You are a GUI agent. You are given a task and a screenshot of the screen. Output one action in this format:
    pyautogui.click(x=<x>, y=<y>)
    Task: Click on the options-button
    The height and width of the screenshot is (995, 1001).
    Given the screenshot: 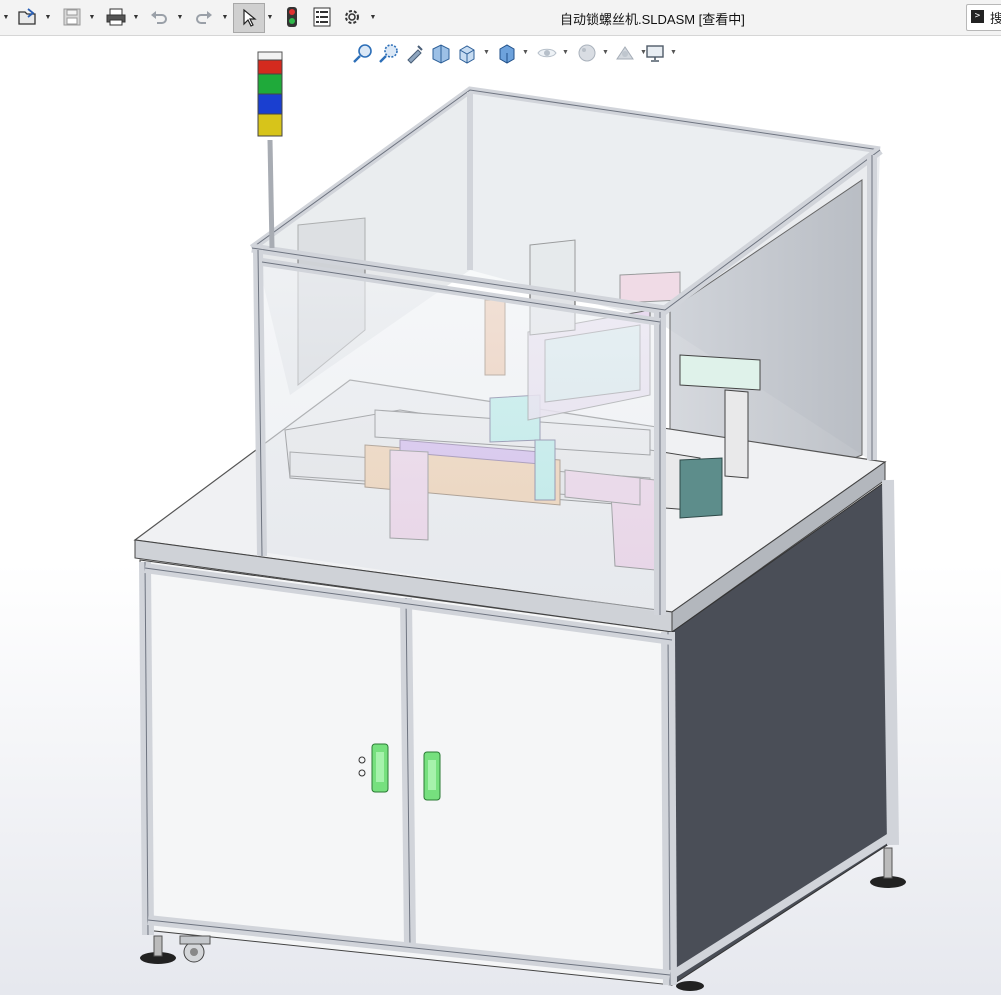 What is the action you would take?
    pyautogui.click(x=352, y=17)
    